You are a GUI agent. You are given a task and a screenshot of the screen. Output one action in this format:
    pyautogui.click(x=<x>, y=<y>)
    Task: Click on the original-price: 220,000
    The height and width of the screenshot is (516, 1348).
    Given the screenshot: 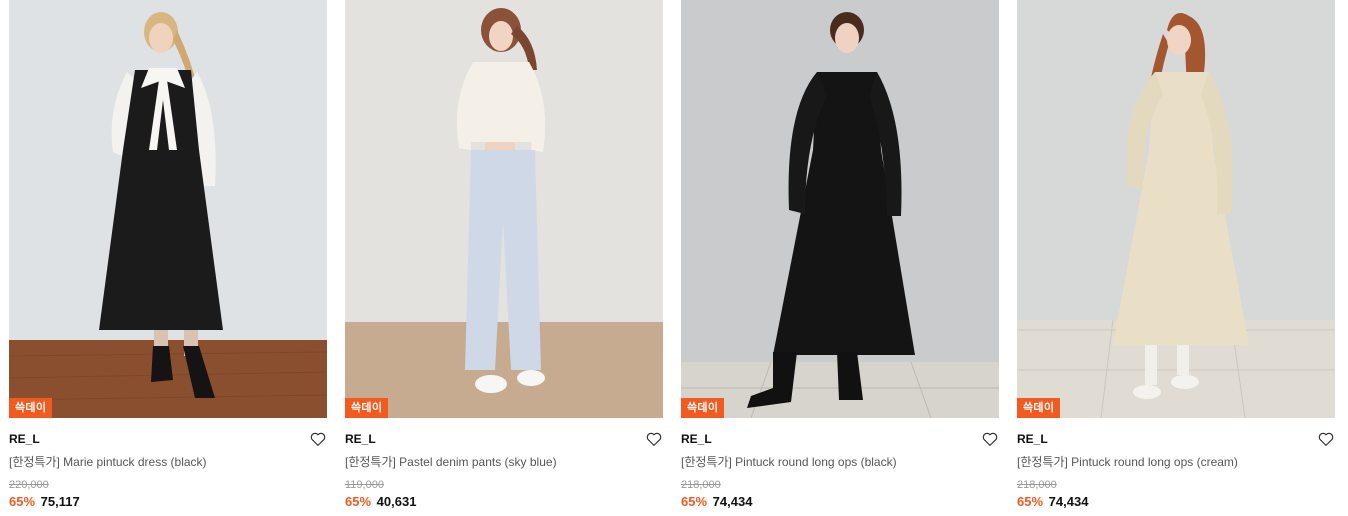 What is the action you would take?
    pyautogui.click(x=29, y=485)
    